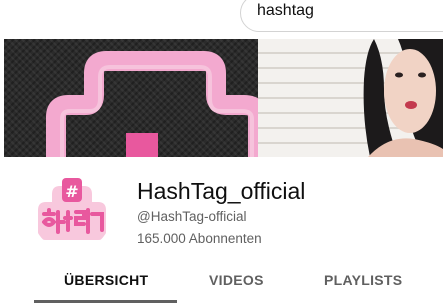 This screenshot has width=443, height=308. I want to click on search-input, so click(347, 11).